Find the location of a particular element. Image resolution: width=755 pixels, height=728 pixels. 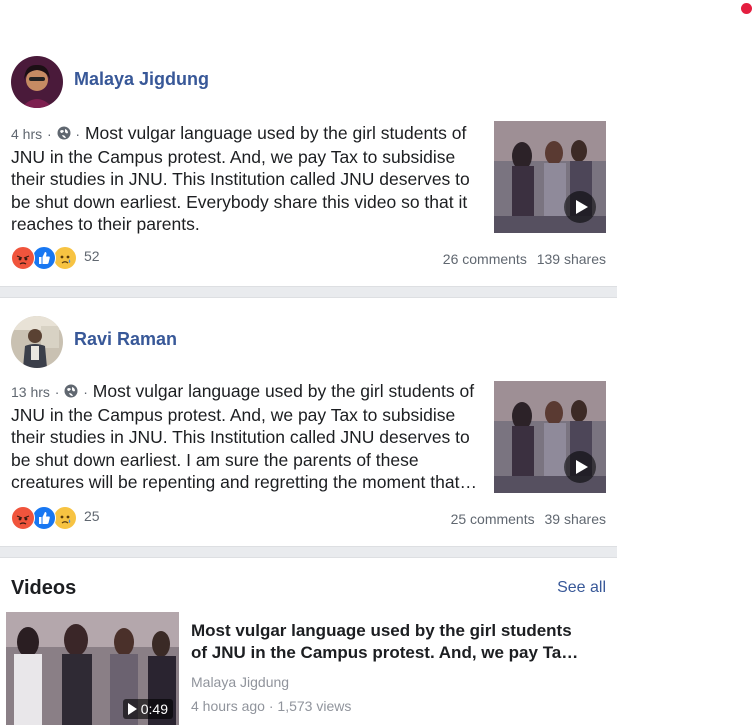

comments-link: 26 comments is located at coordinates (485, 259).